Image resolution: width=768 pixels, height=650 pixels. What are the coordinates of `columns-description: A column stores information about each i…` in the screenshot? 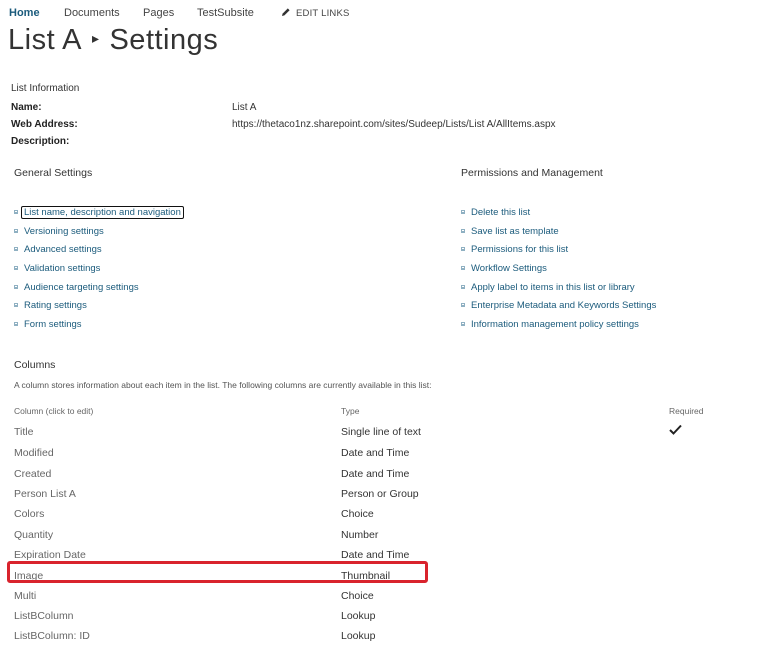 It's located at (223, 385).